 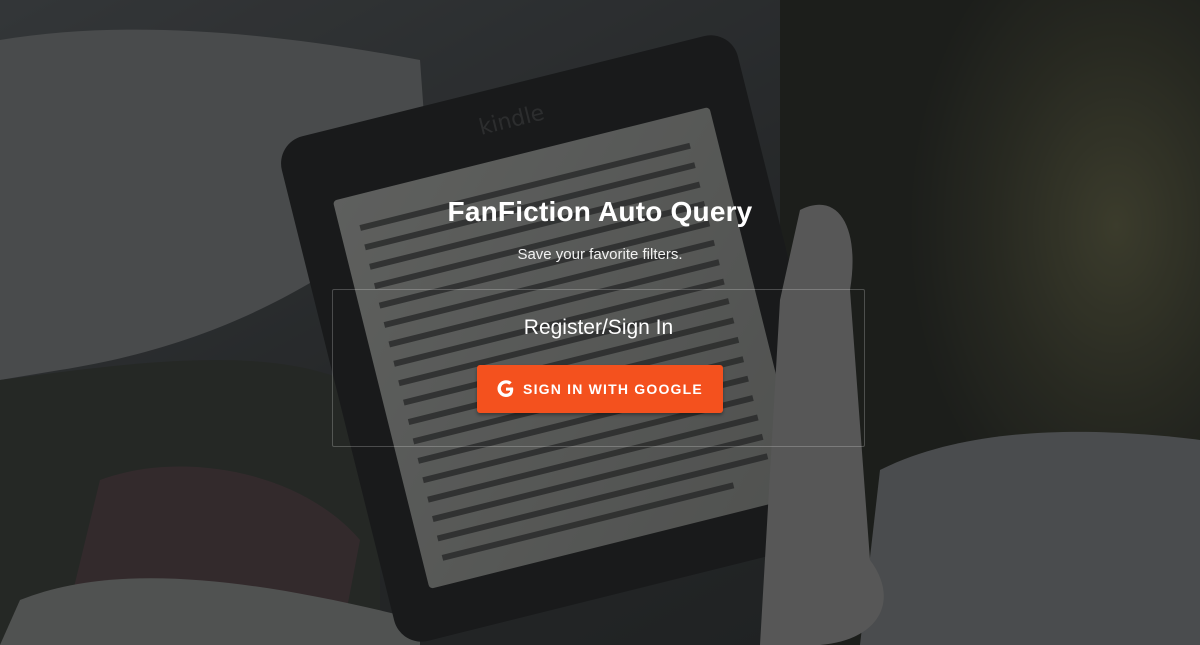 What do you see at coordinates (506, 389) in the screenshot?
I see `google-g-icon` at bounding box center [506, 389].